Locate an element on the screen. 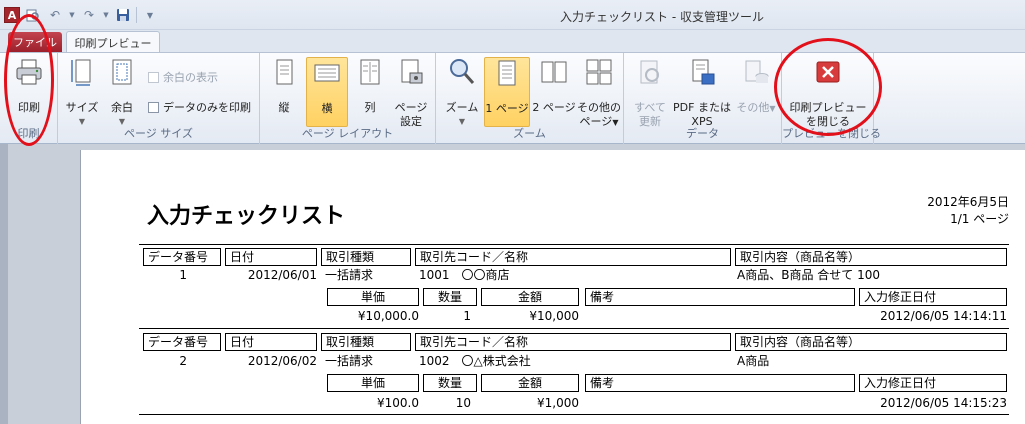 The width and height of the screenshot is (1025, 424). paper-size-icon is located at coordinates (81, 72).